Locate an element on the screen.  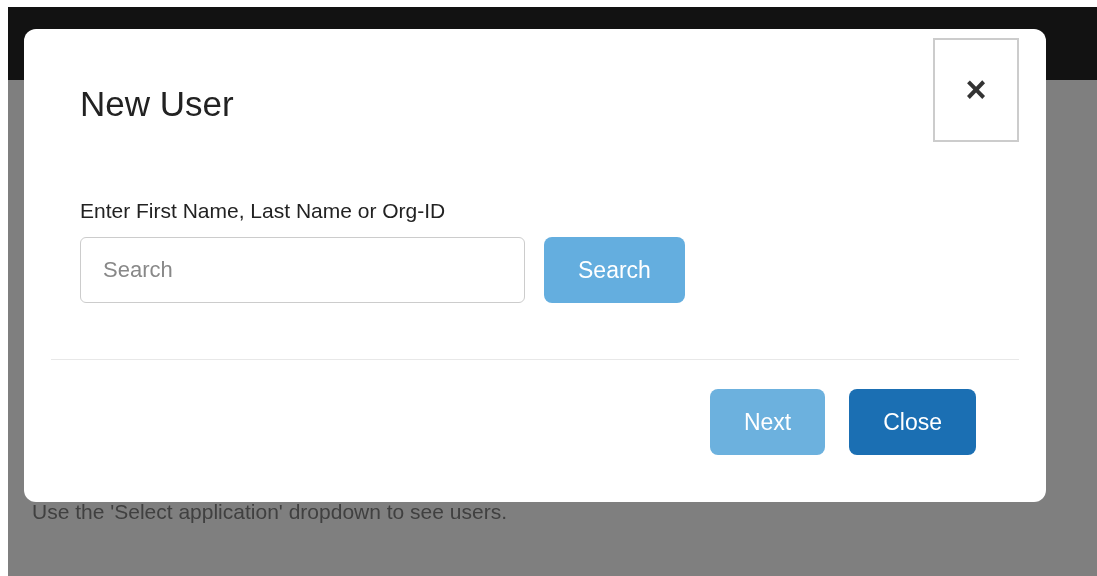
field-label: Enter First Name, Last Name or Org-ID is located at coordinates (263, 211).